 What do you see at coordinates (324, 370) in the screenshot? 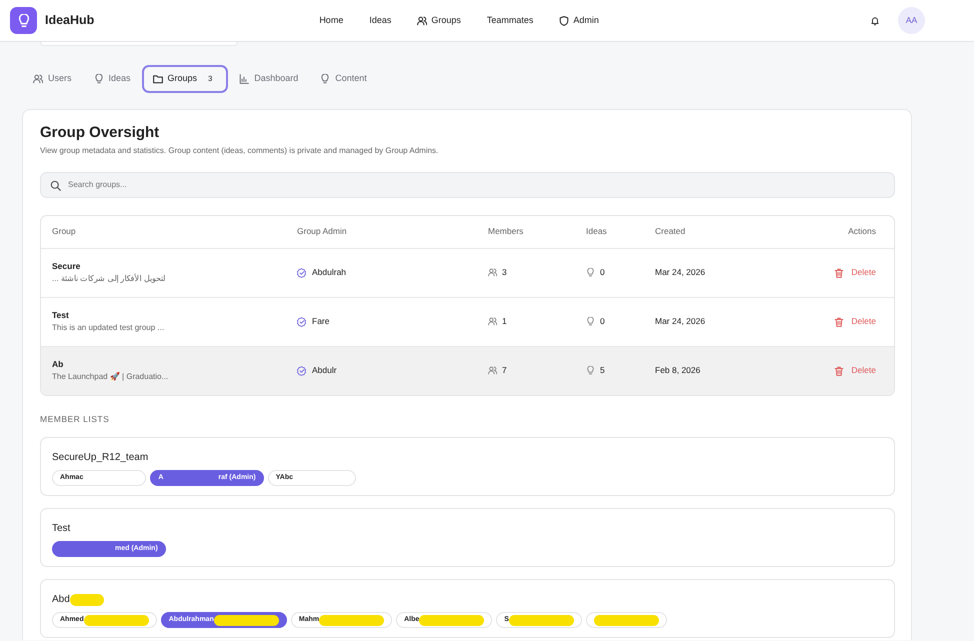
I see `admin-name: Abdulr` at bounding box center [324, 370].